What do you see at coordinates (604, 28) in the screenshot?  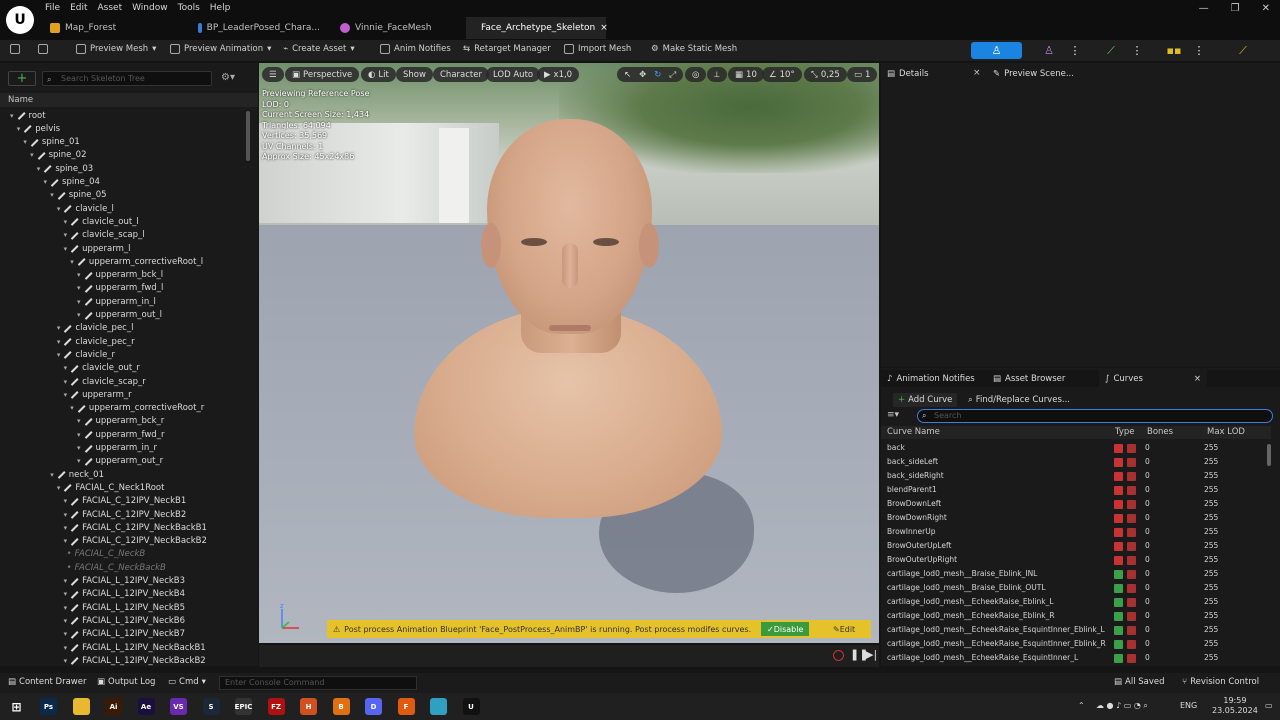 I see `close-tab-icon: ×` at bounding box center [604, 28].